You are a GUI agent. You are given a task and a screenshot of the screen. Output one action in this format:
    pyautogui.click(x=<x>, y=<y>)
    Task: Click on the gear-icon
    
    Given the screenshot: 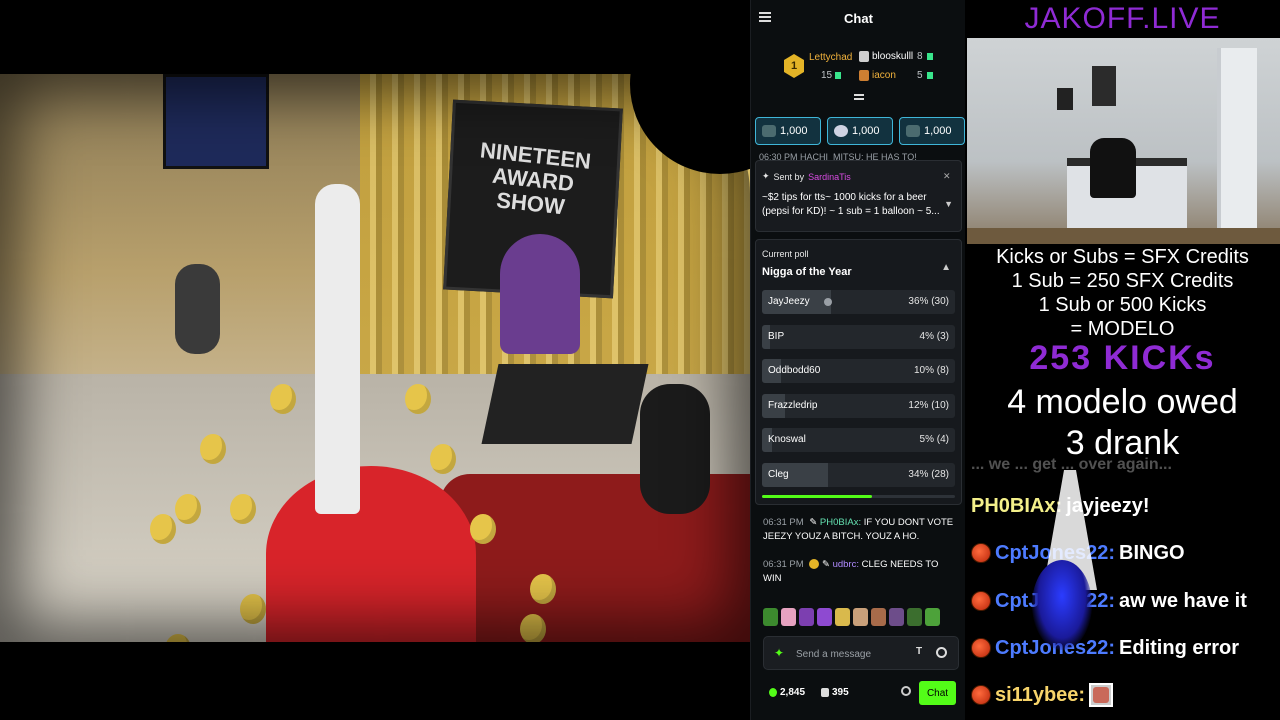 What is the action you would take?
    pyautogui.click(x=906, y=691)
    